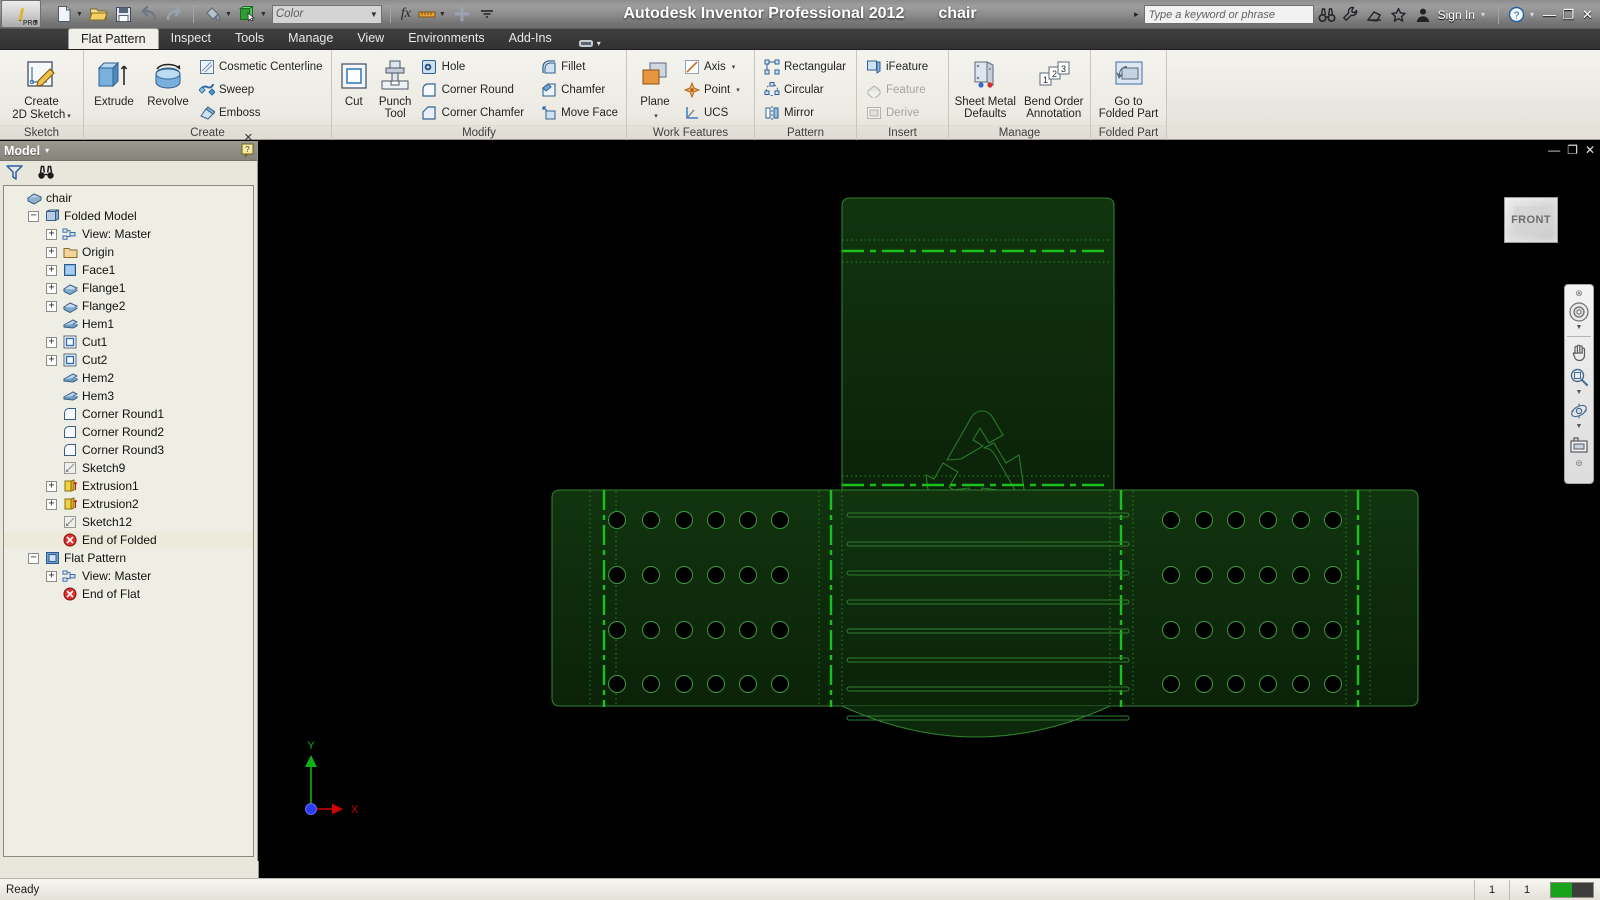 This screenshot has width=1600, height=900. Describe the element at coordinates (113, 38) in the screenshot. I see `tab-flat-pattern: Flat Pattern` at that location.